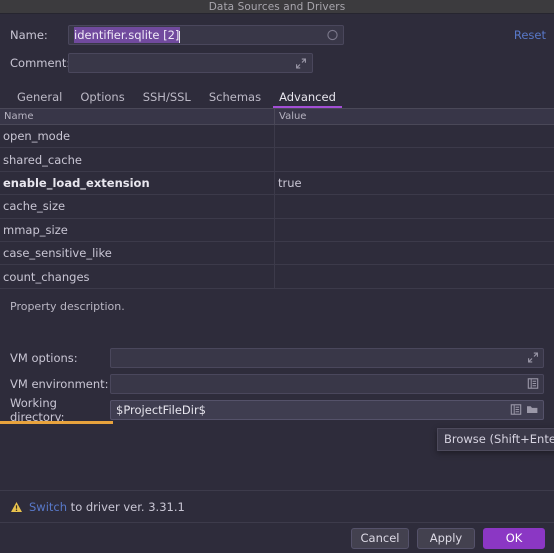 This screenshot has width=554, height=553. What do you see at coordinates (414, 183) in the screenshot?
I see `table-cell-value: true` at bounding box center [414, 183].